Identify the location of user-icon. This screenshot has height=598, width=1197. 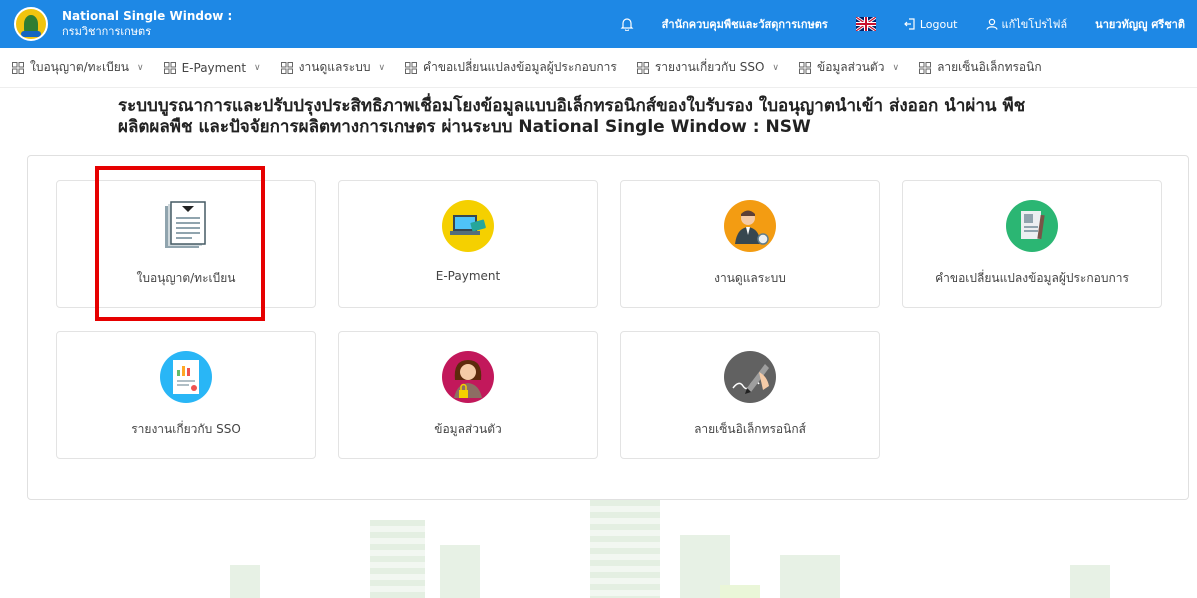
(991, 24).